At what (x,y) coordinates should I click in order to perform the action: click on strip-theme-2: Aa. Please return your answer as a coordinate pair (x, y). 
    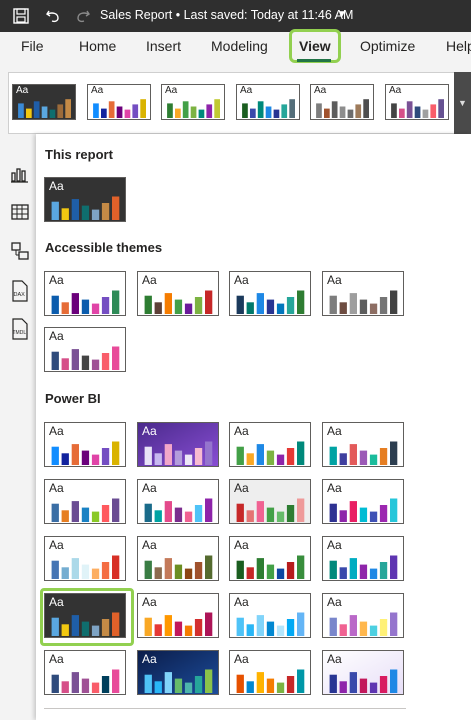
    Looking at the image, I should click on (119, 102).